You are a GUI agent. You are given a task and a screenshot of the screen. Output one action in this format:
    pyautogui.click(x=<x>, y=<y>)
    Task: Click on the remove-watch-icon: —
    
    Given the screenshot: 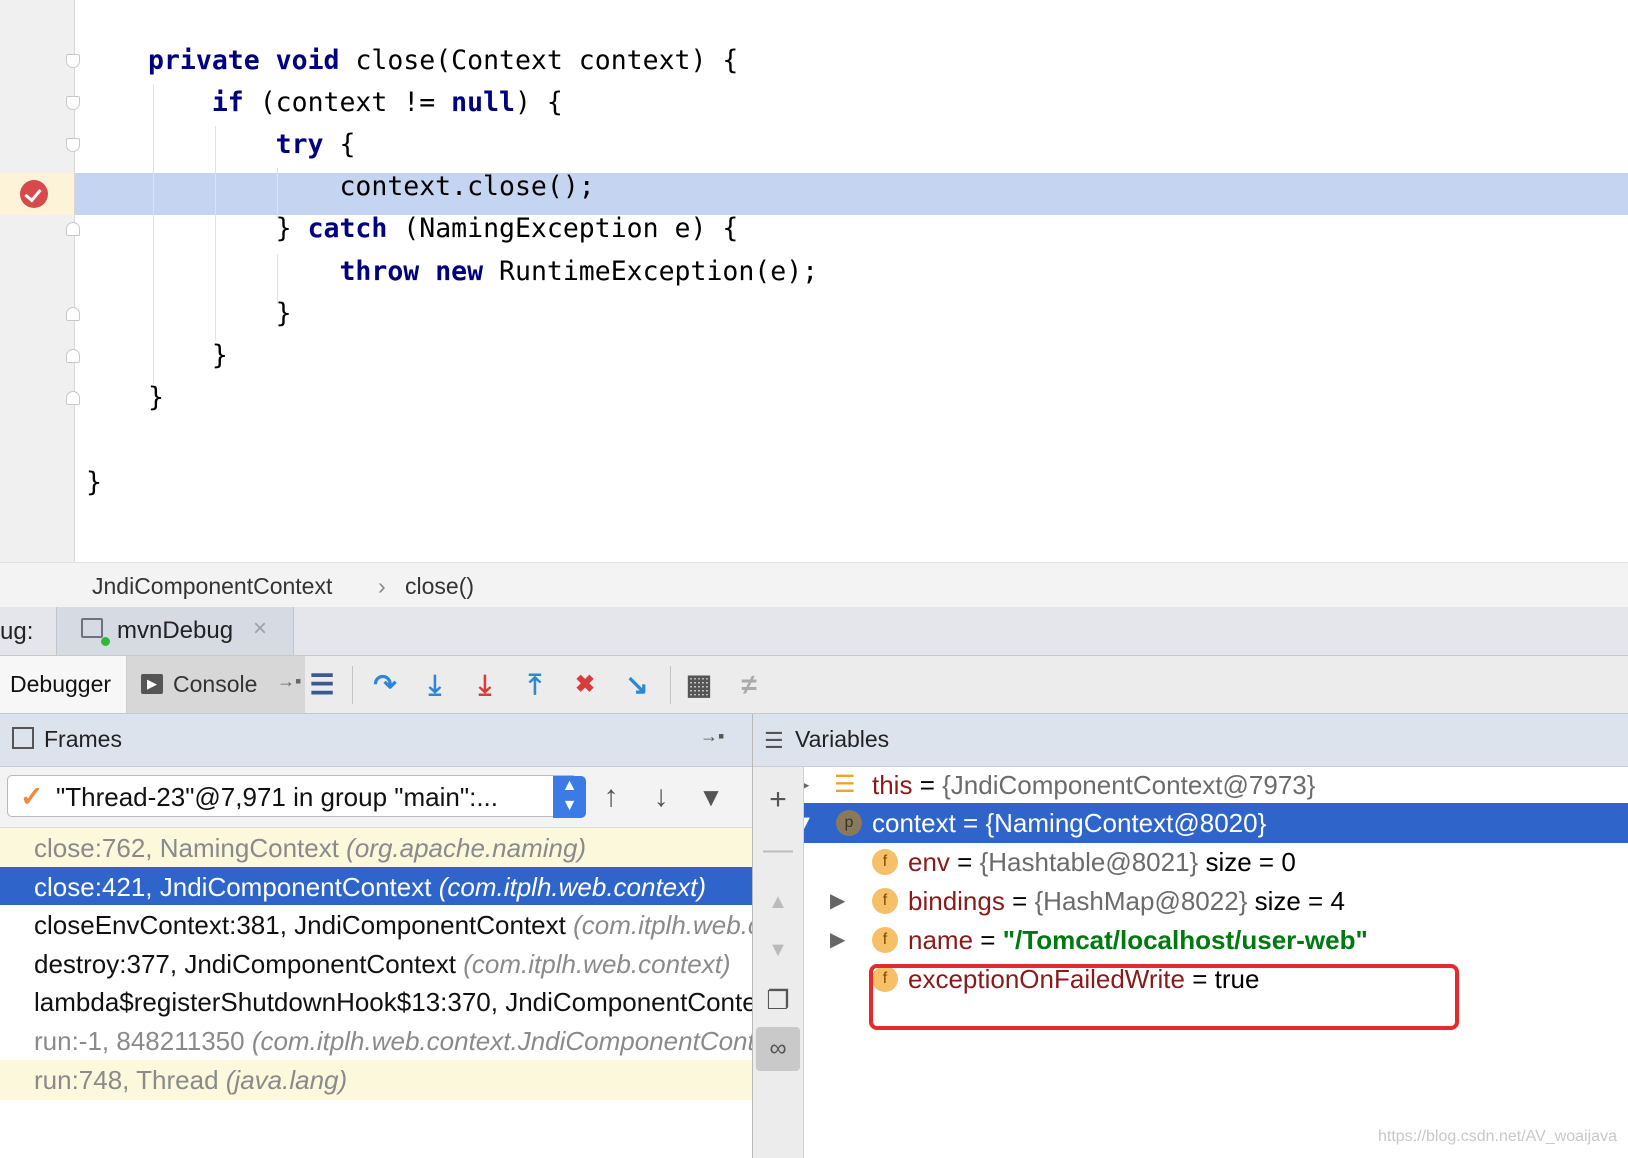 What is the action you would take?
    pyautogui.click(x=778, y=850)
    